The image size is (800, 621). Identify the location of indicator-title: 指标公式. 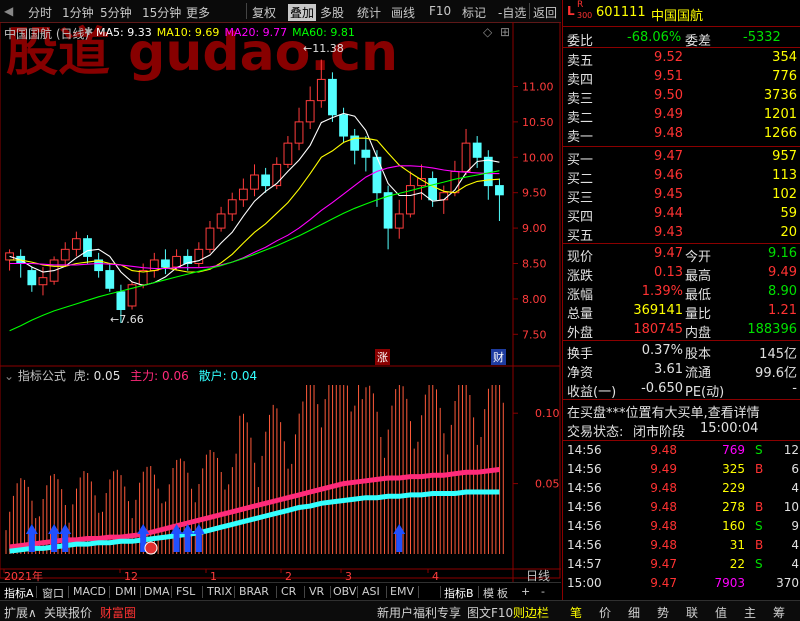
(42, 376).